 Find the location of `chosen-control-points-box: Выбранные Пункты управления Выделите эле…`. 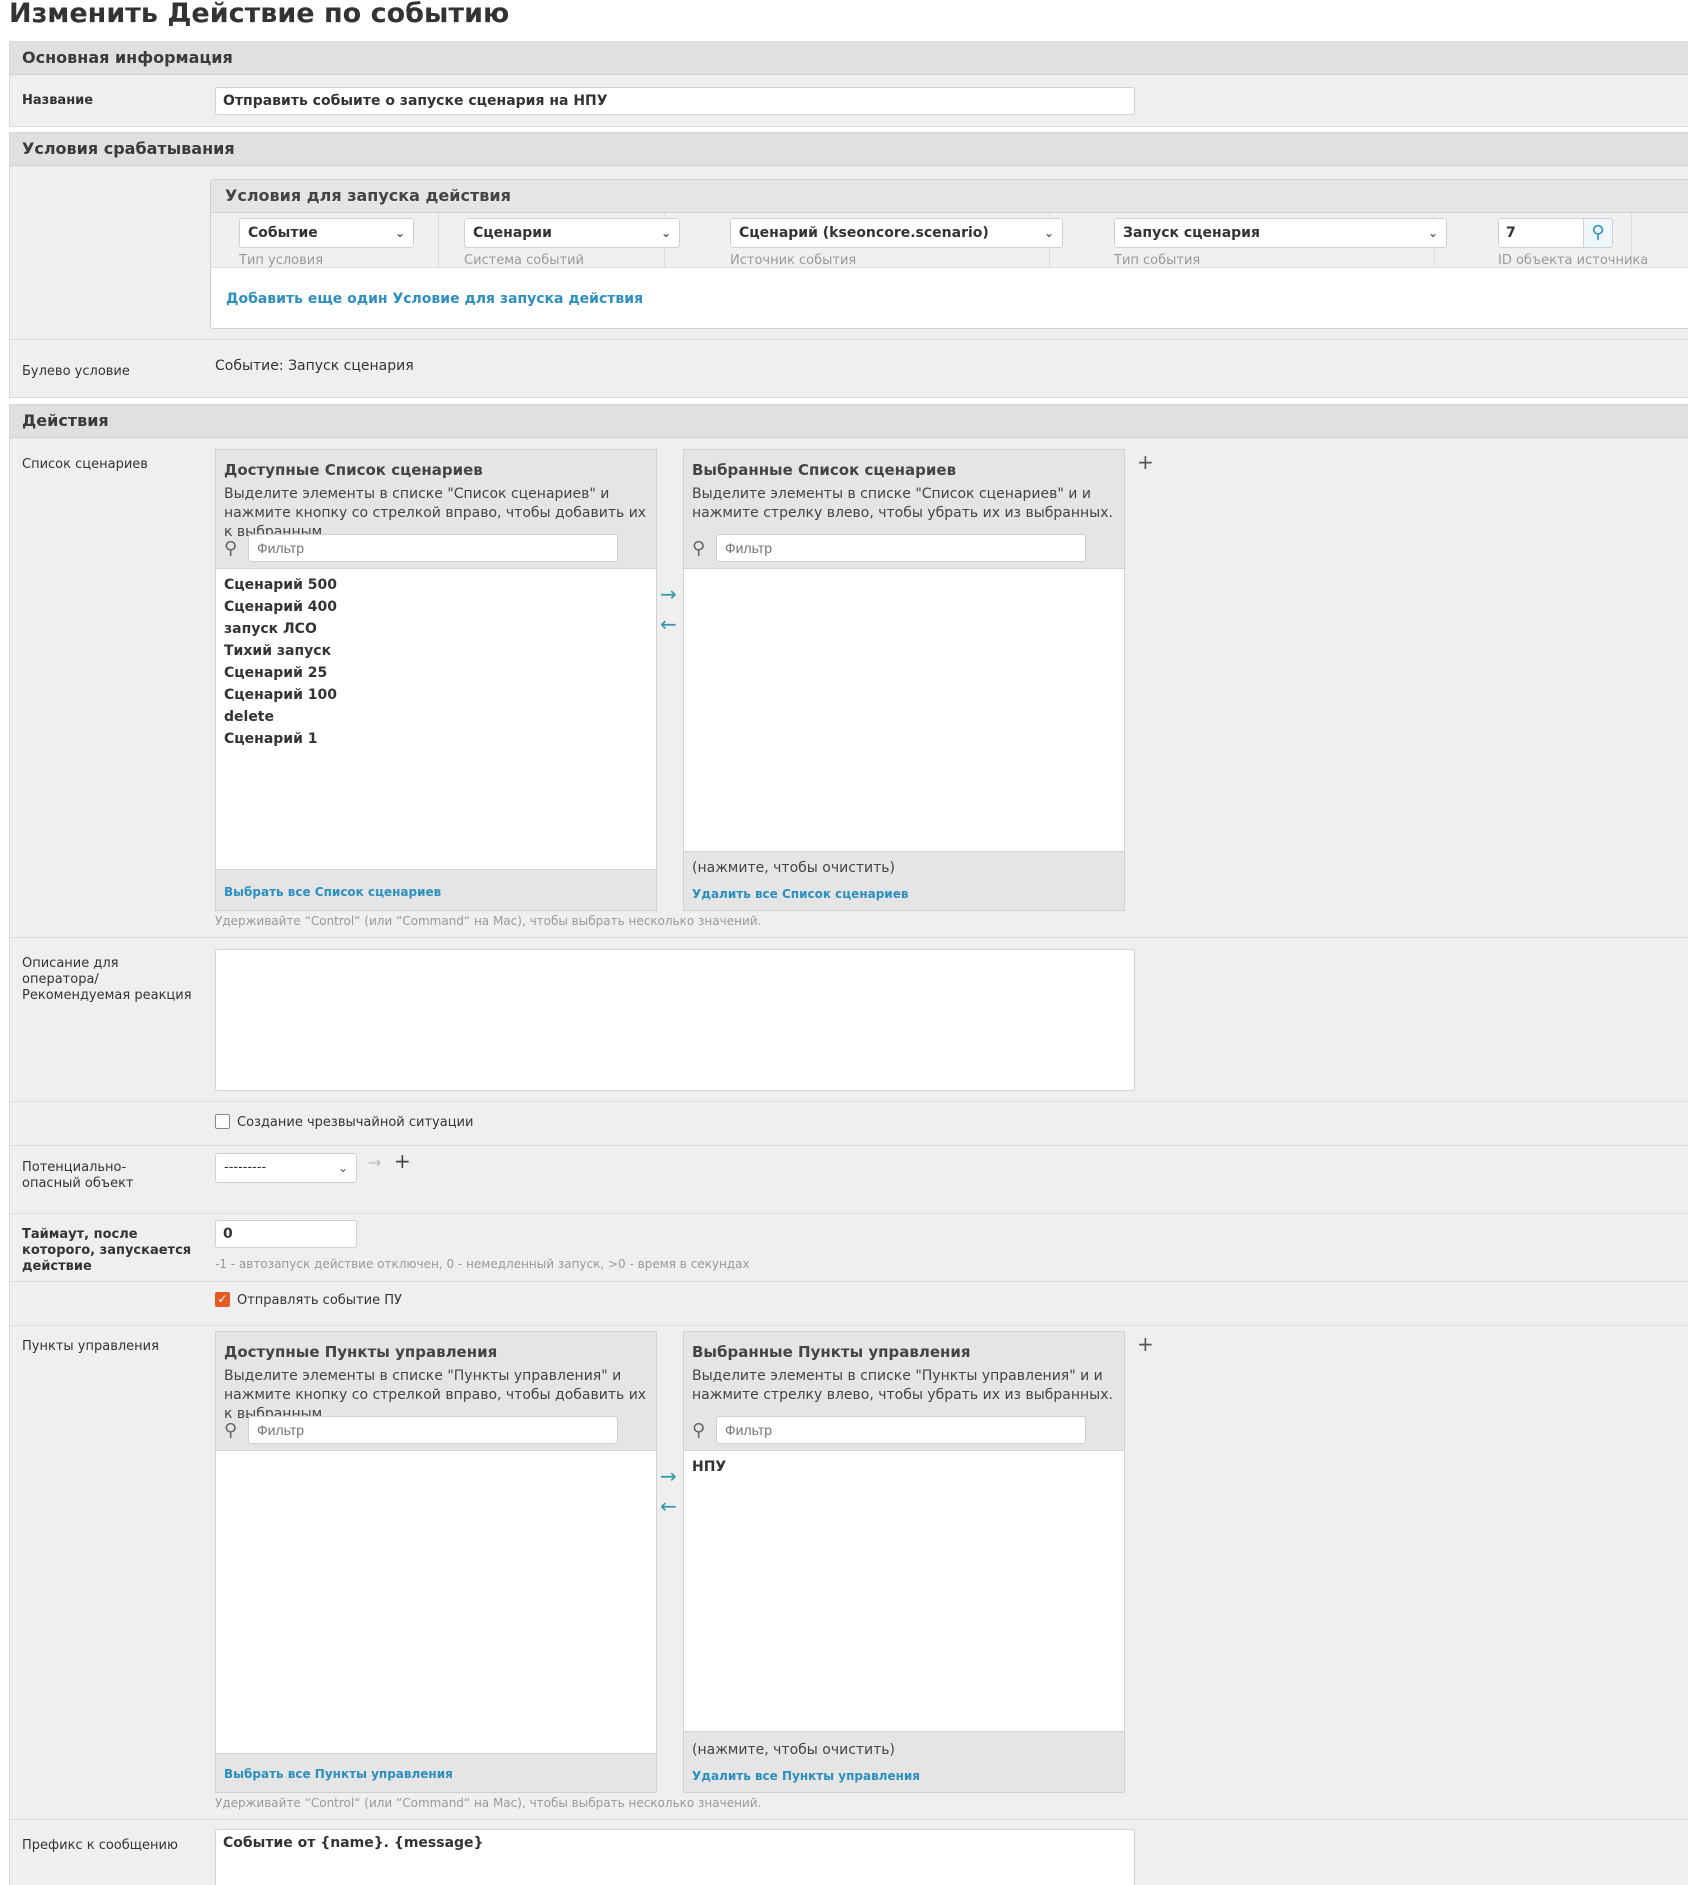

chosen-control-points-box: Выбранные Пункты управления Выделите эле… is located at coordinates (904, 1562).